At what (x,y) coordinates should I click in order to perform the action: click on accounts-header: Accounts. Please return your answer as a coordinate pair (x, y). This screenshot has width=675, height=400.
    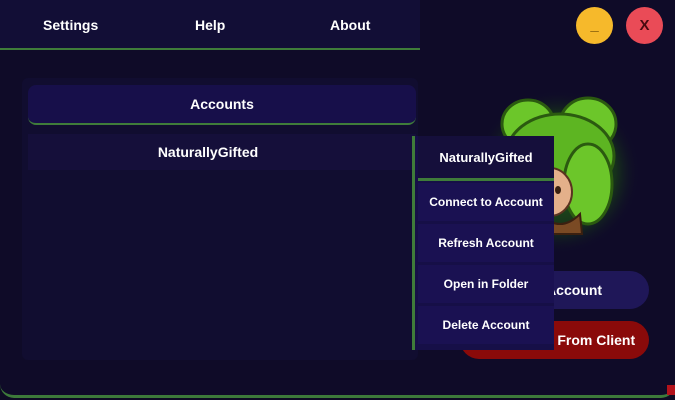
    Looking at the image, I should click on (222, 105).